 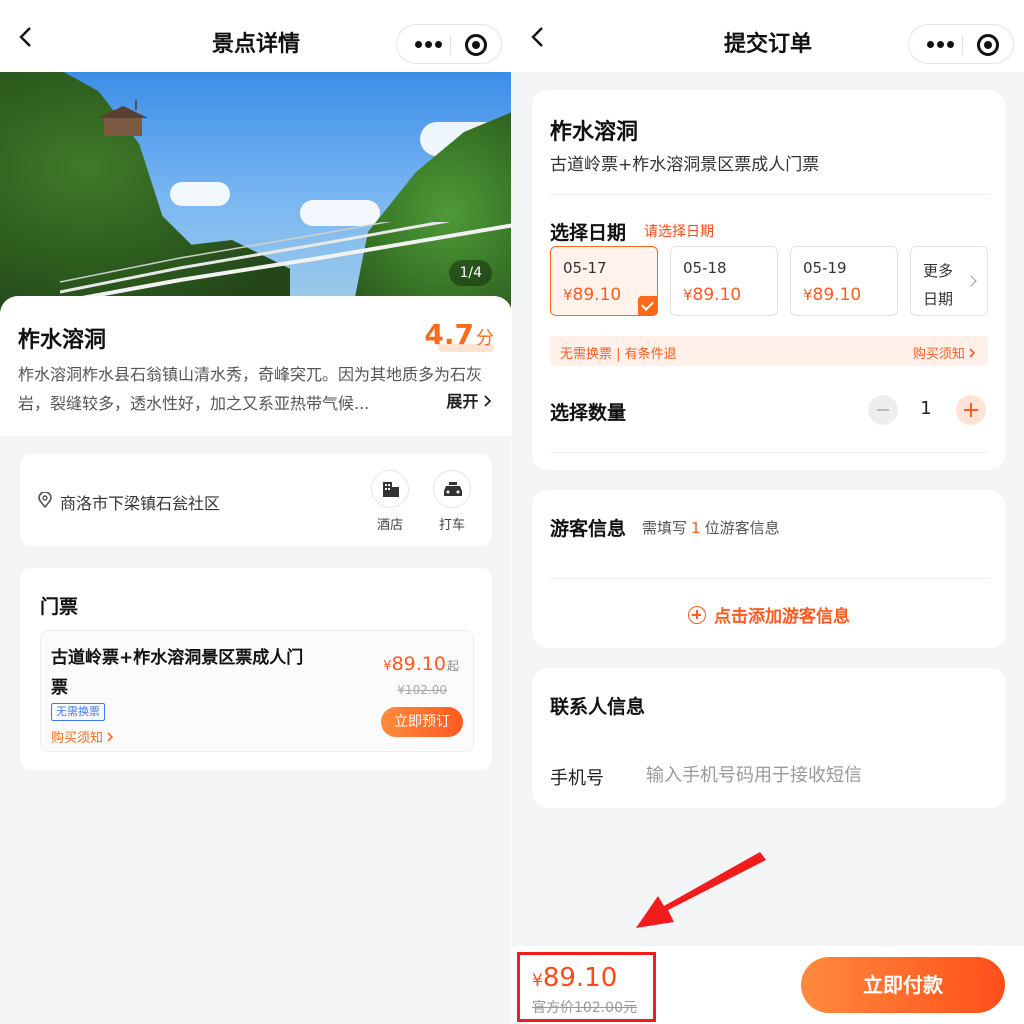 What do you see at coordinates (577, 778) in the screenshot?
I see `phone-label: 手机号` at bounding box center [577, 778].